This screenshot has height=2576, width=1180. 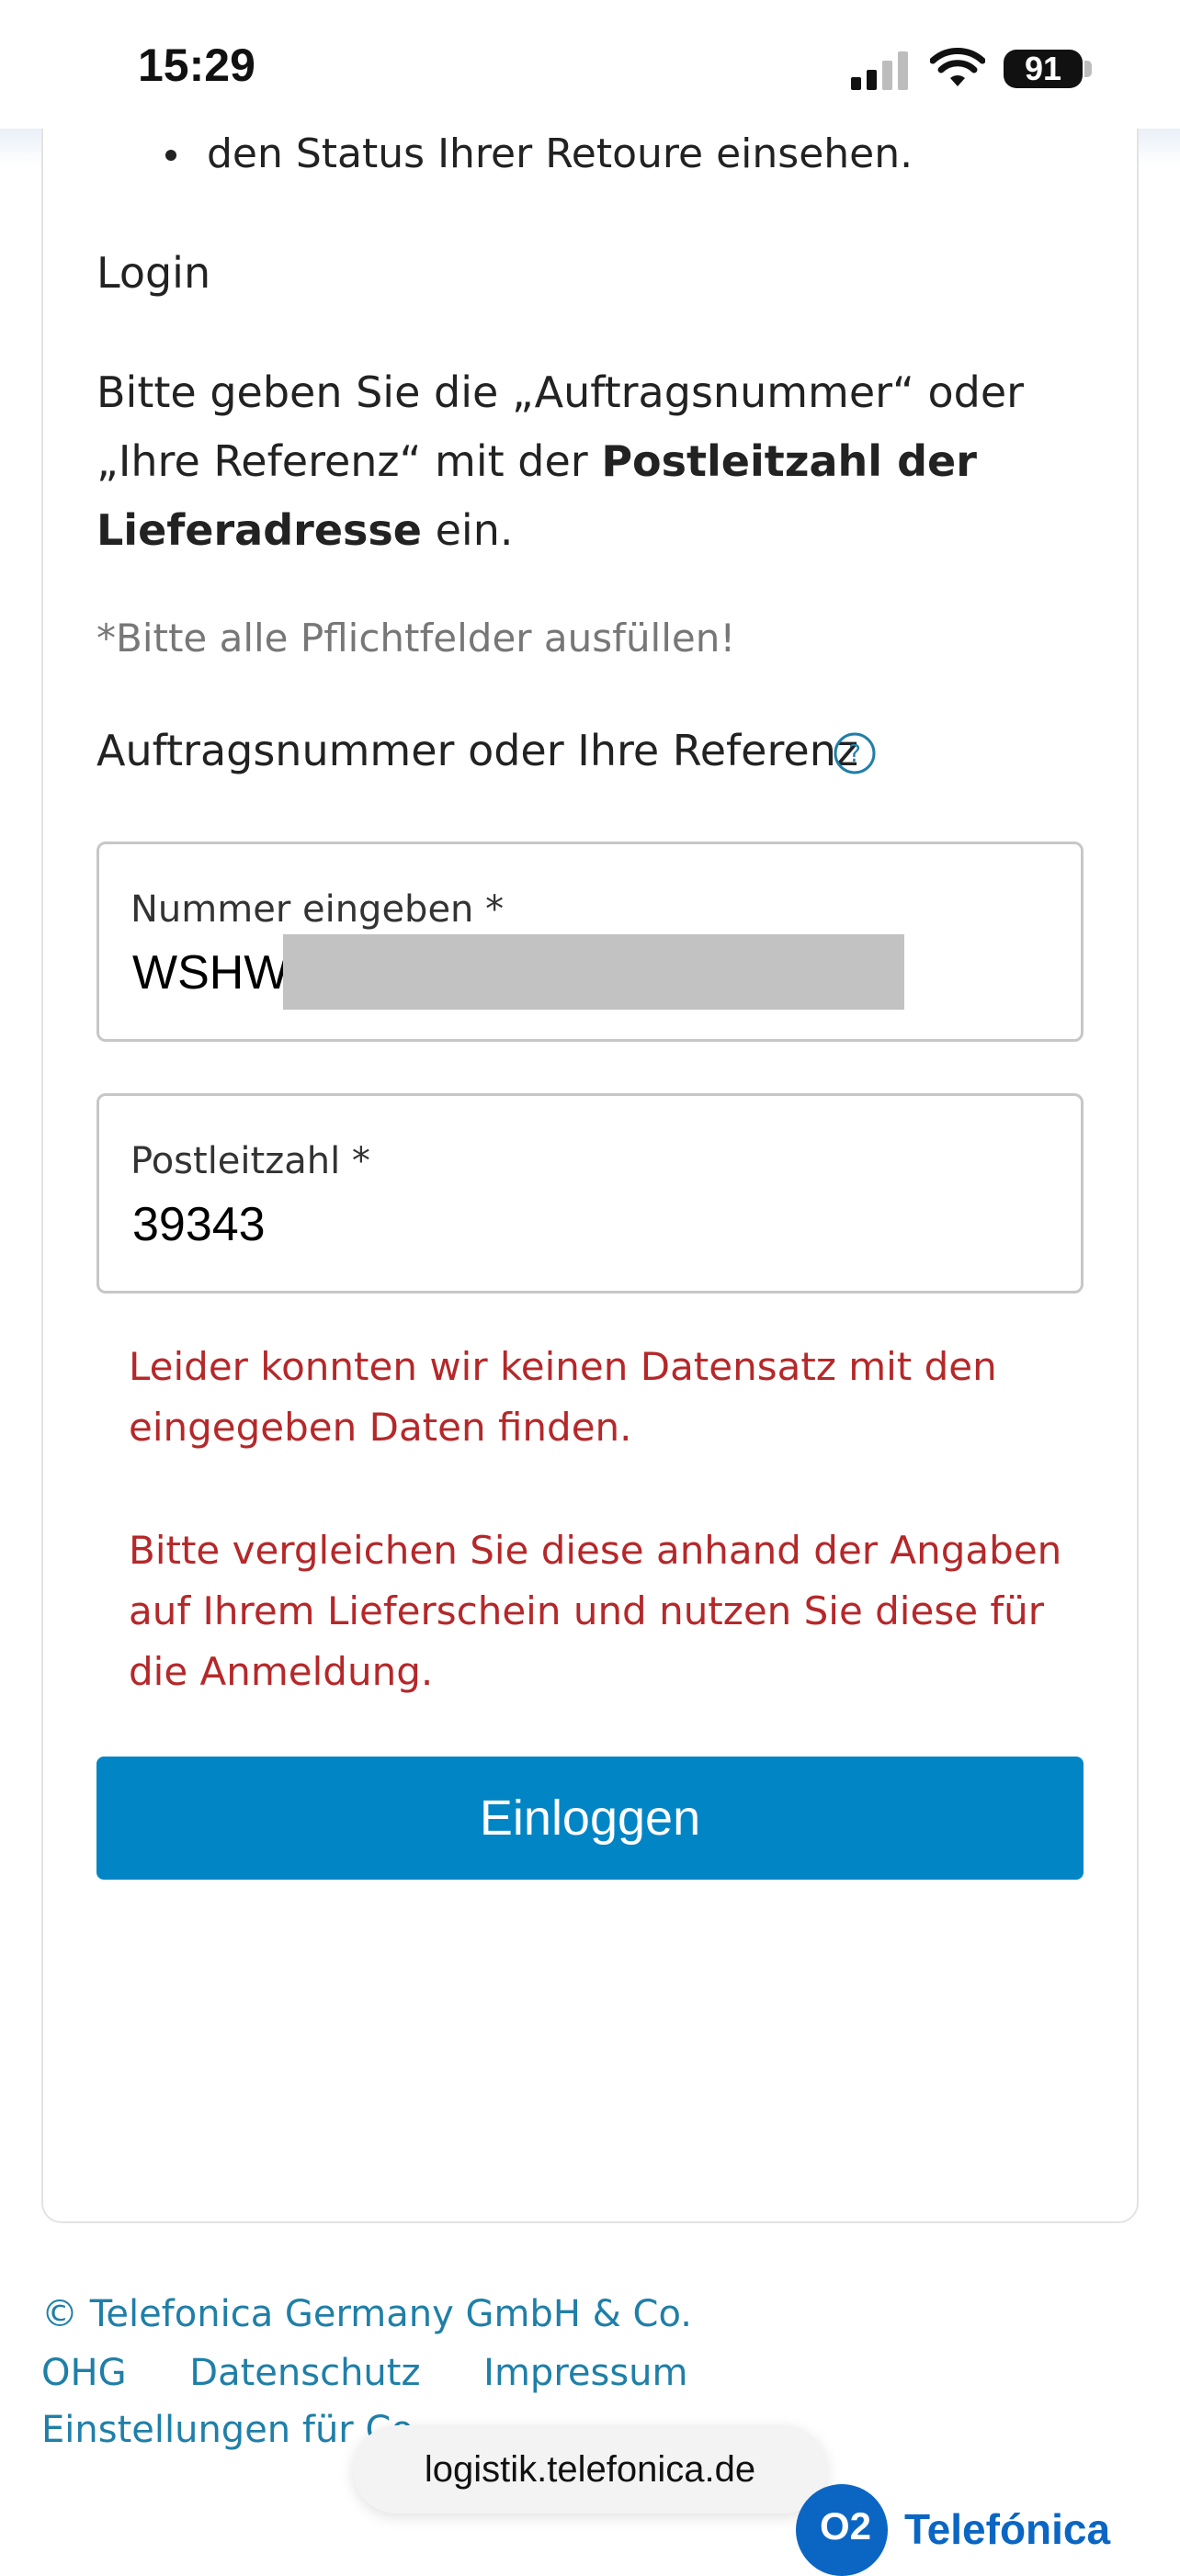 I want to click on order-number-input: WSHW, so click(x=210, y=972).